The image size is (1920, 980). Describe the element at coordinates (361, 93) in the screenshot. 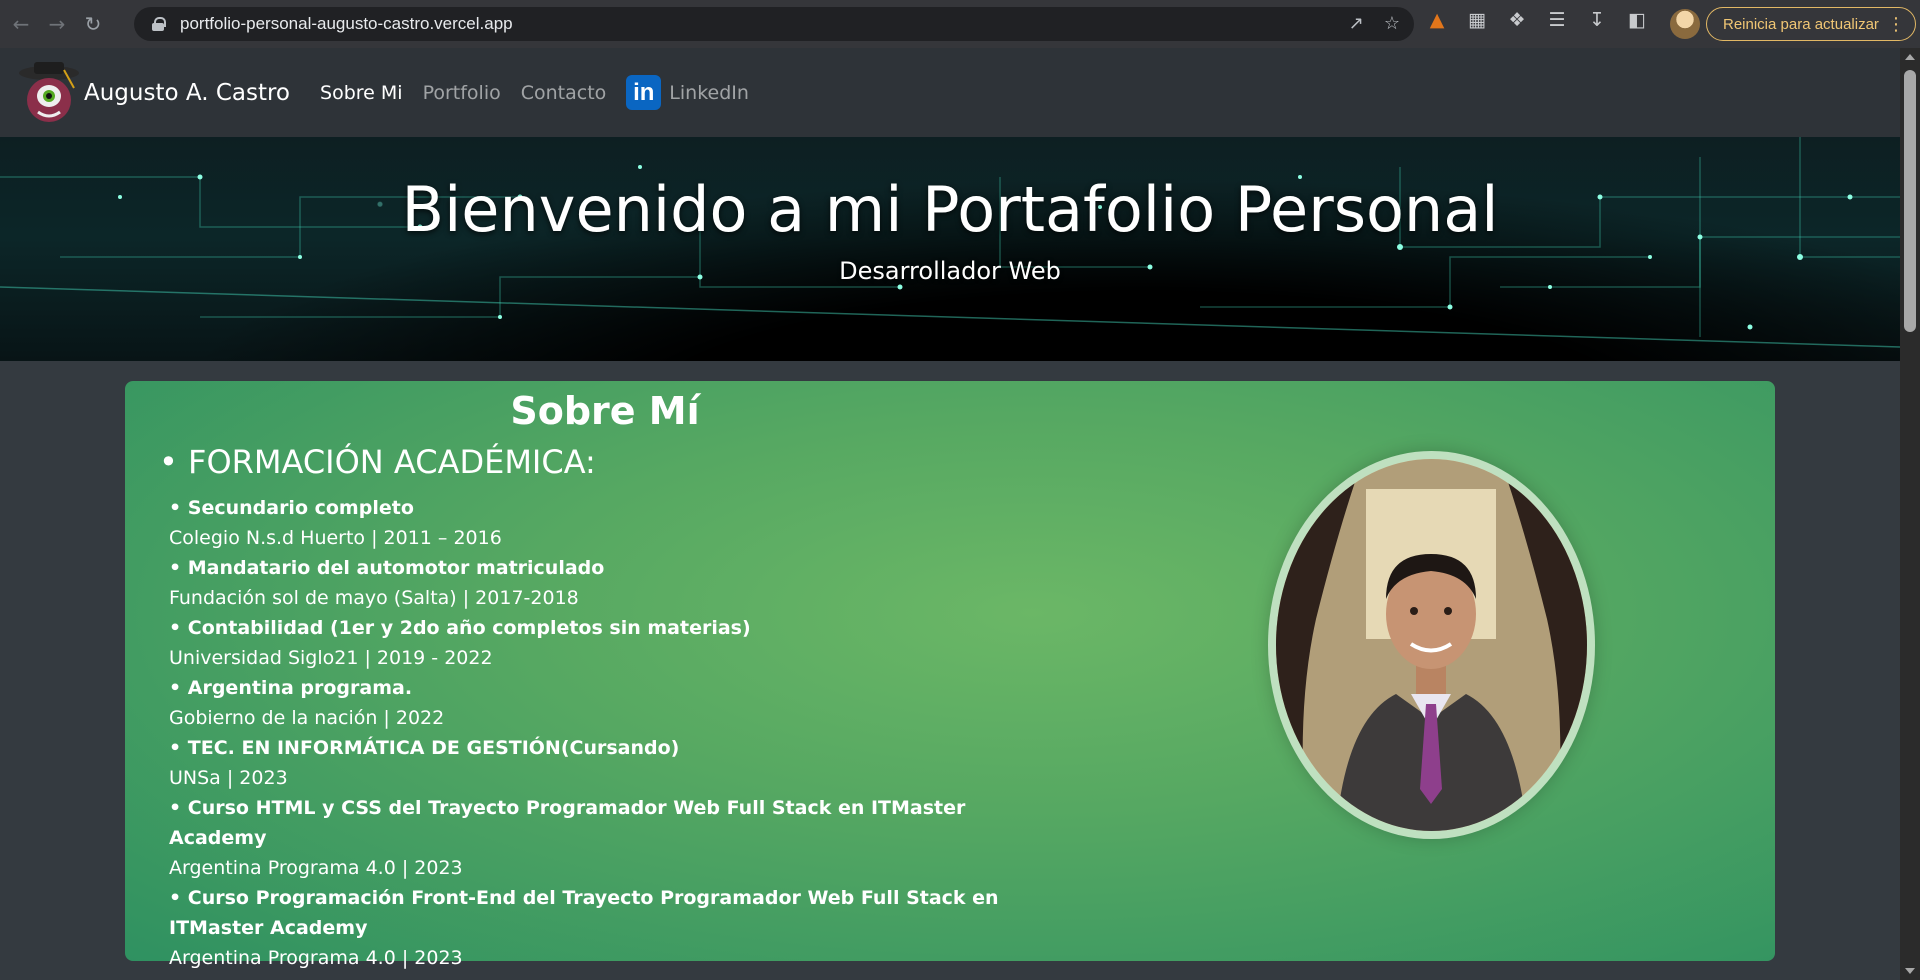

I see `nav-link-sobre-mi: Sobre Mi` at that location.